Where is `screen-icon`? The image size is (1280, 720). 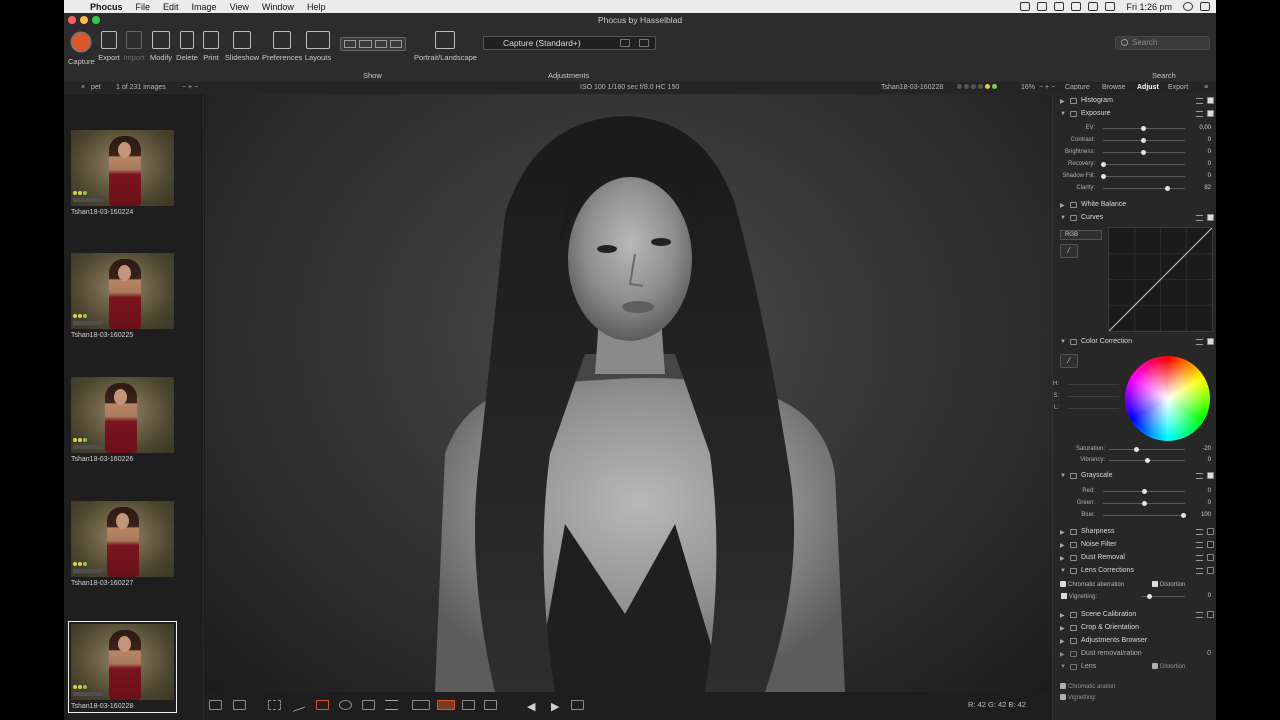
screen-icon is located at coordinates (1025, 6).